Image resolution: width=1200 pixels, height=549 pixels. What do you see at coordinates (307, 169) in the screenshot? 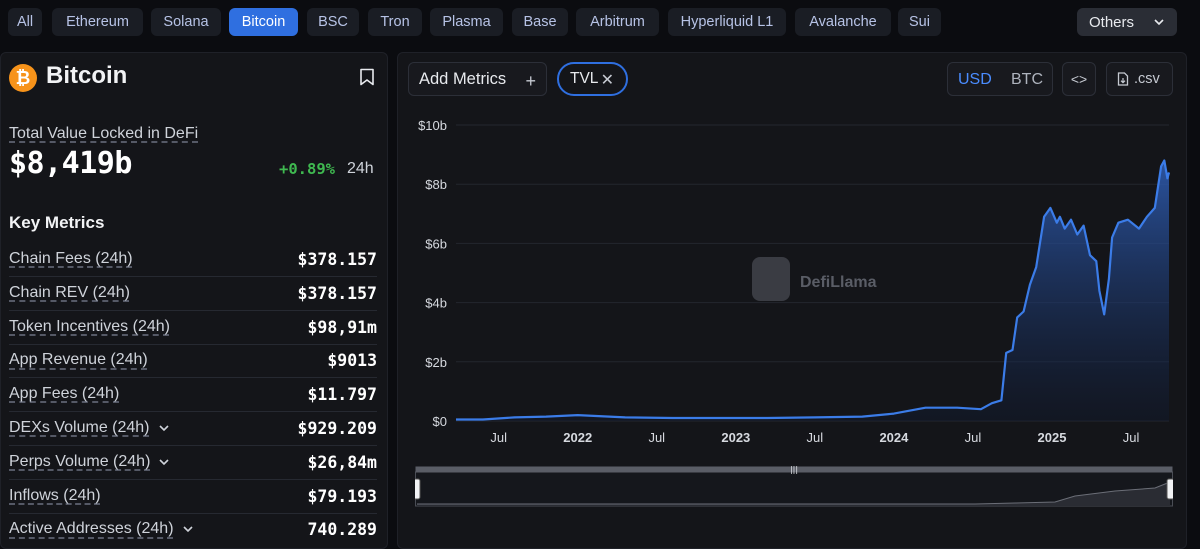
I see `tvl-change: +0.89%` at bounding box center [307, 169].